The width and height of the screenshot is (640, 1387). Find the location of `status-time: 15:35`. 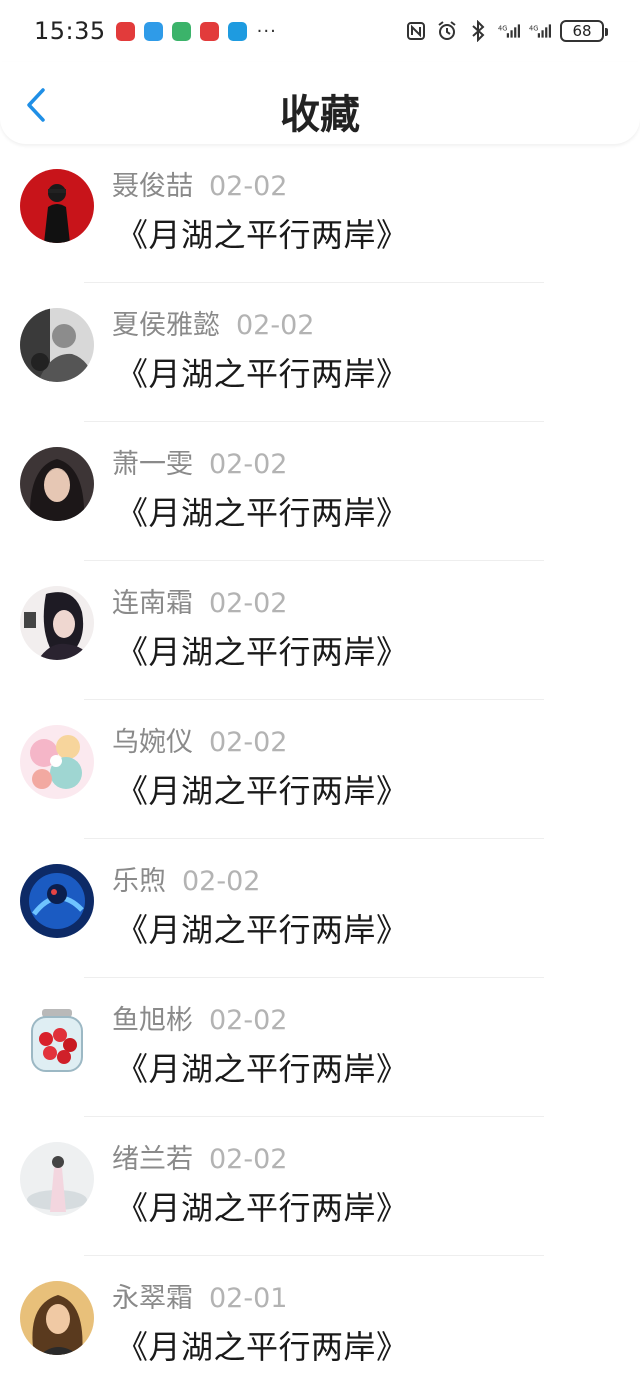

status-time: 15:35 is located at coordinates (70, 31).